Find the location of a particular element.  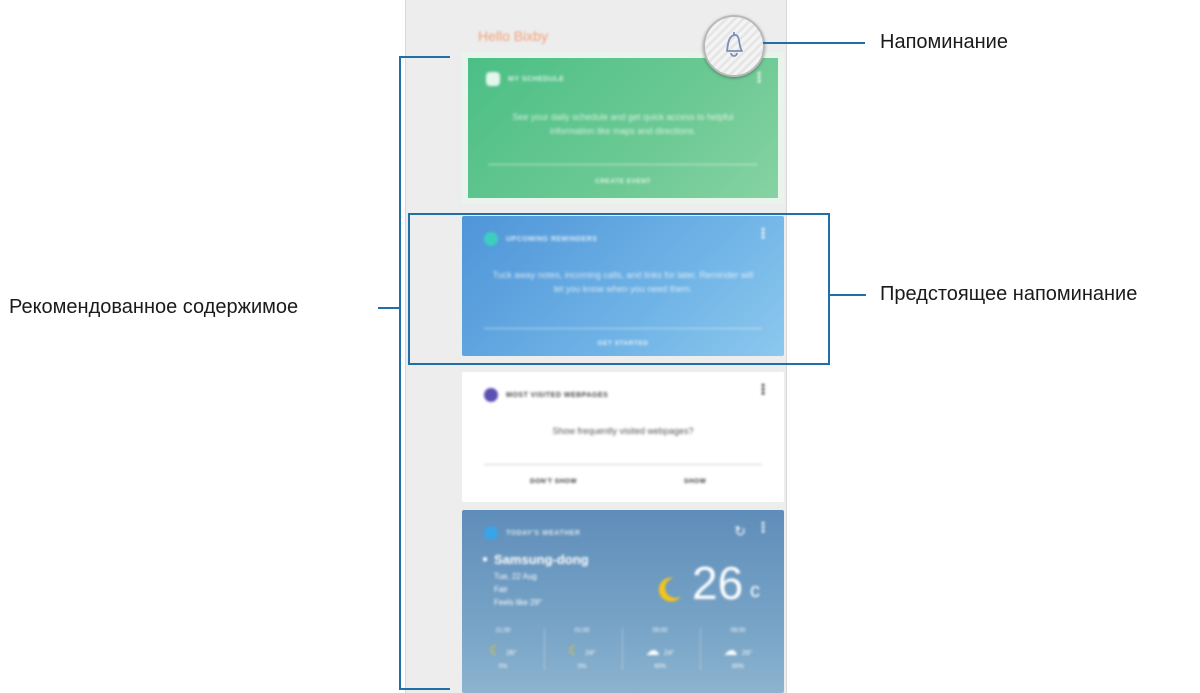

reminder-button is located at coordinates (734, 46).